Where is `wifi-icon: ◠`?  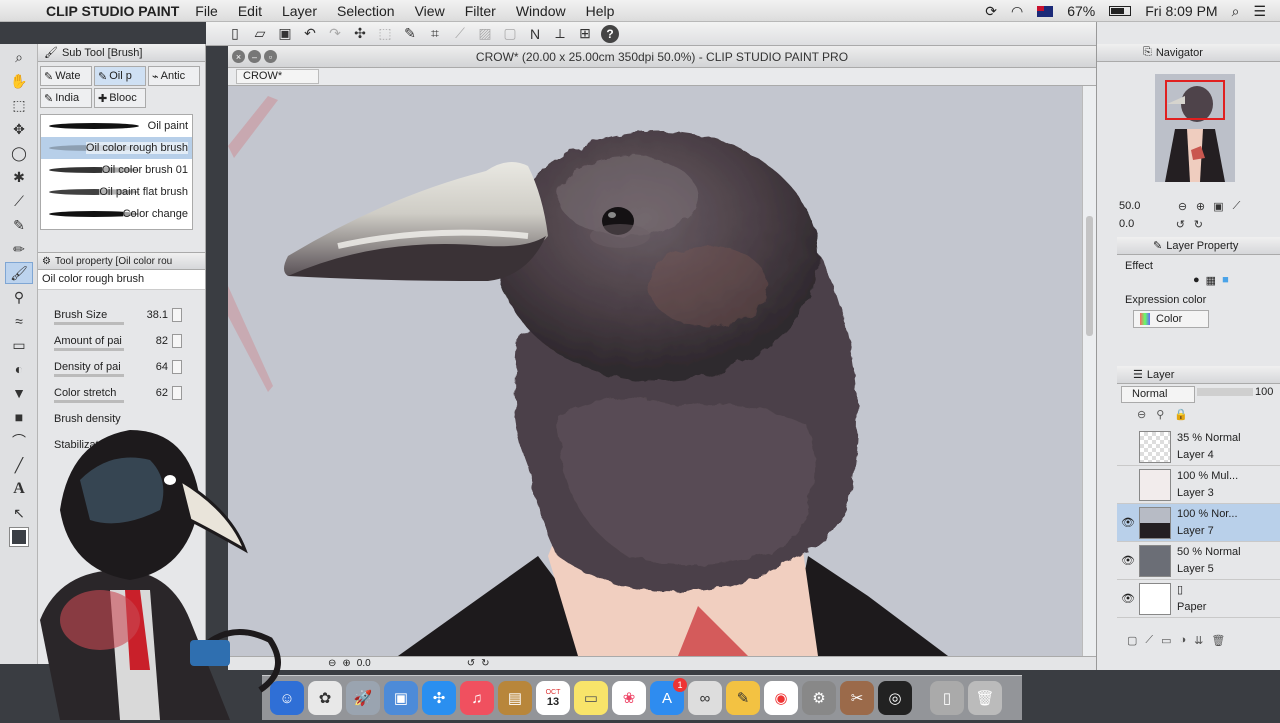
wifi-icon: ◠ is located at coordinates (1017, 11).